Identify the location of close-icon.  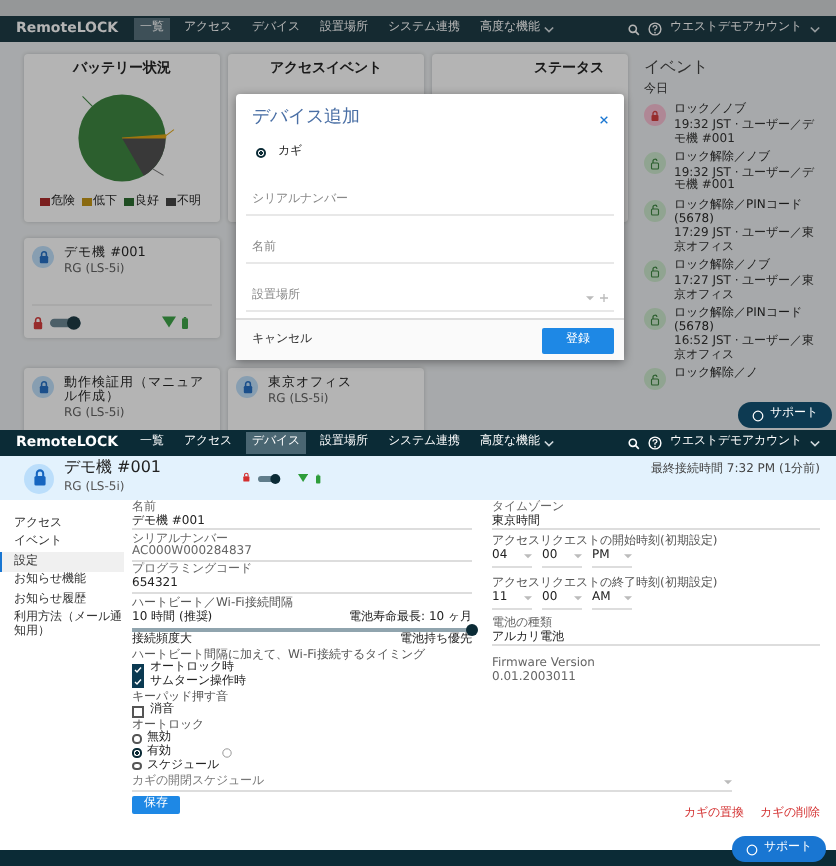
(604, 119).